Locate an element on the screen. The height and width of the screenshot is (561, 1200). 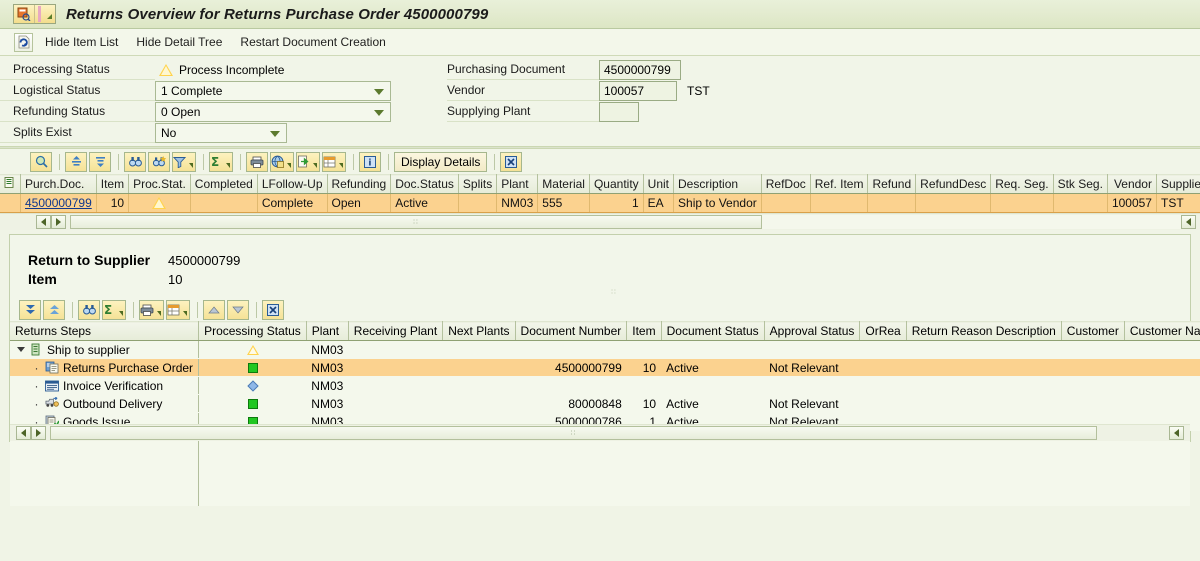
item-column-header-unit: Unit is located at coordinates (659, 184).